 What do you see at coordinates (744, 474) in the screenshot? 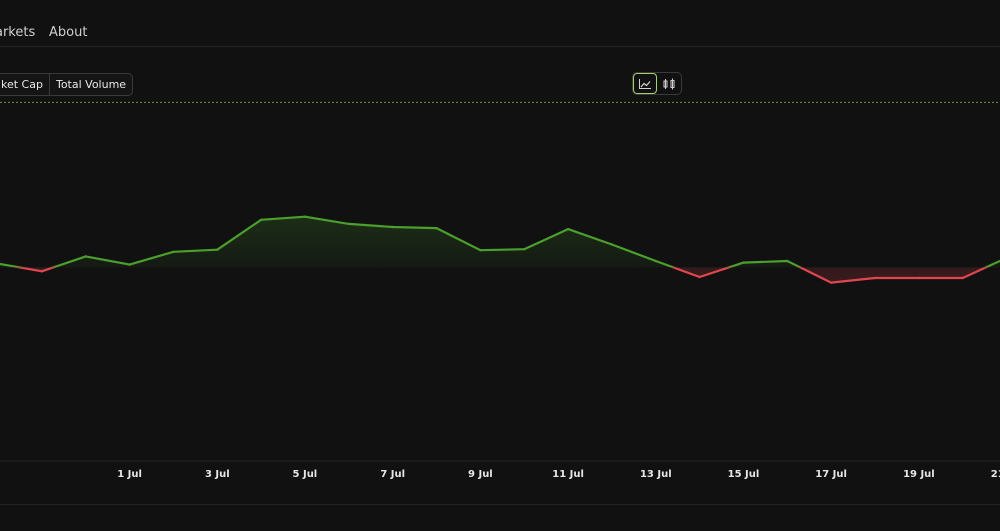
I see `x-tick-label: 15 Jul` at bounding box center [744, 474].